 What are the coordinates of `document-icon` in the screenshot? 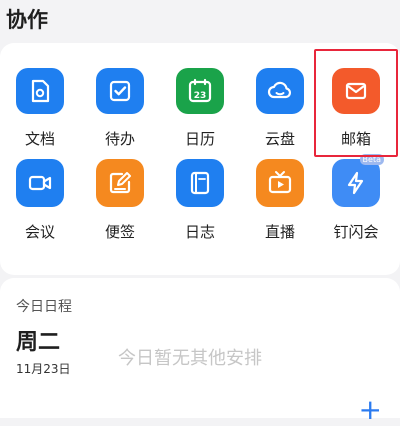 It's located at (40, 91).